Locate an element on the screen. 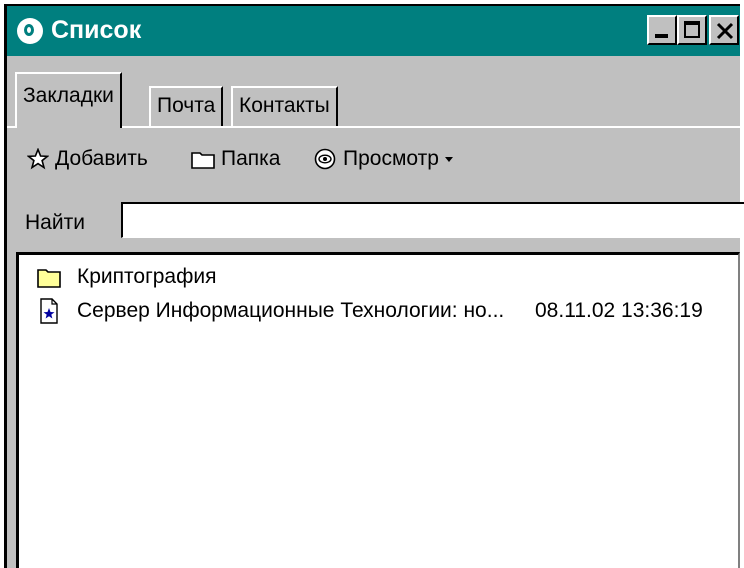  star-icon is located at coordinates (38, 159).